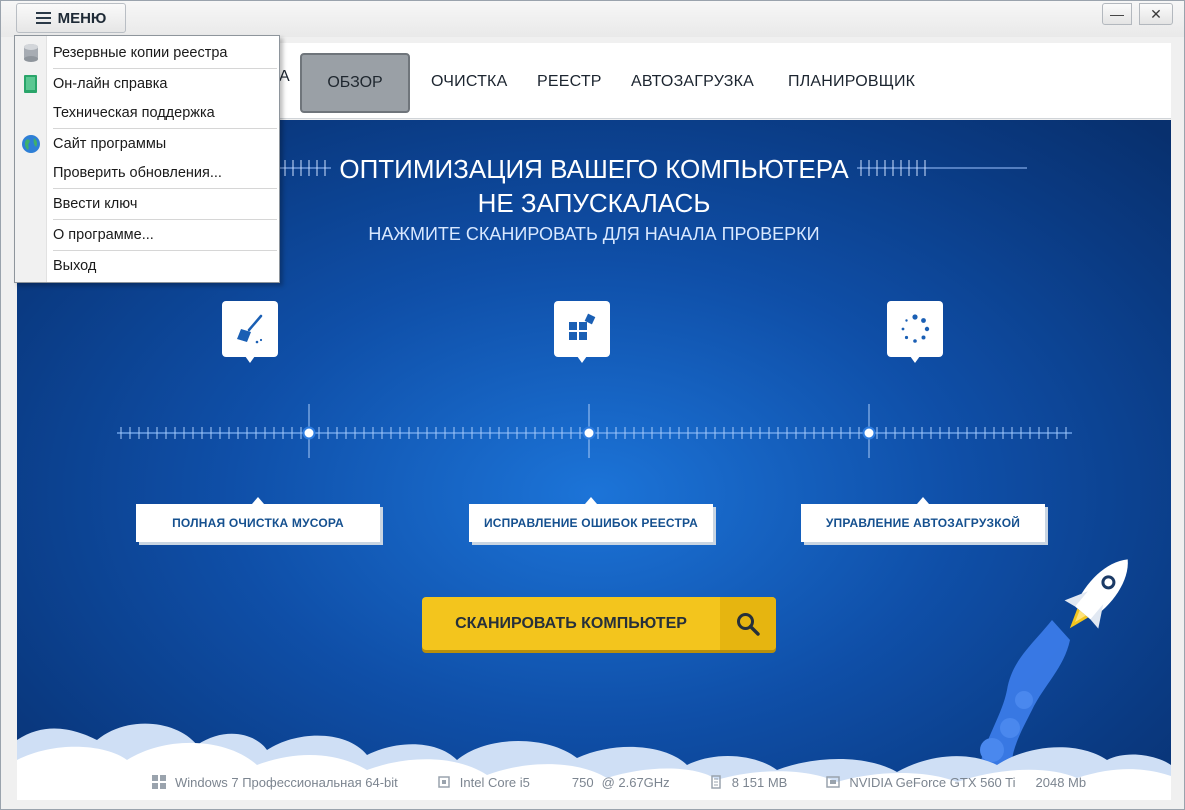  I want to click on tab-overview: ОБЗОР, so click(355, 83).